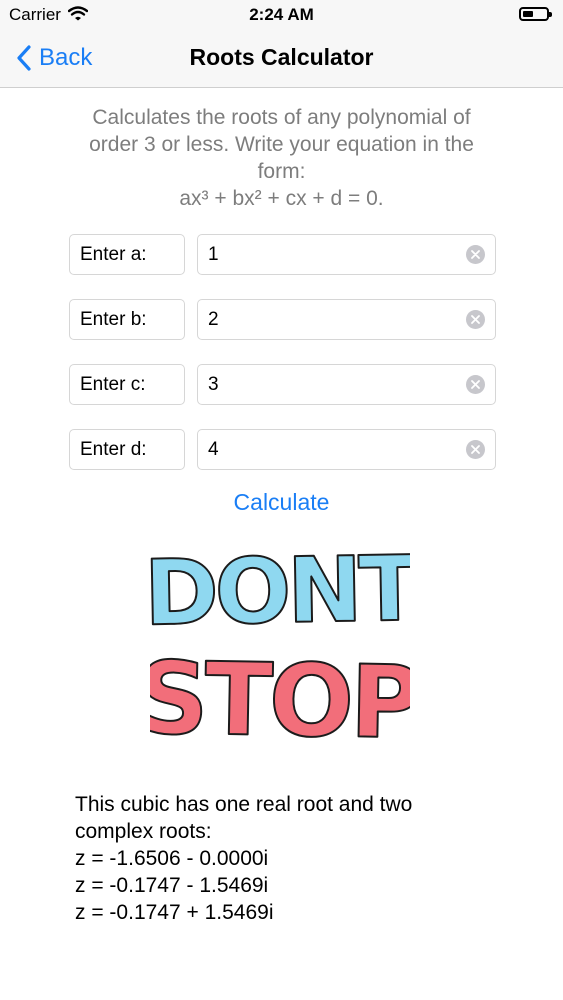 The width and height of the screenshot is (563, 1000). What do you see at coordinates (127, 449) in the screenshot?
I see `coefficient-label-d: Enter d:` at bounding box center [127, 449].